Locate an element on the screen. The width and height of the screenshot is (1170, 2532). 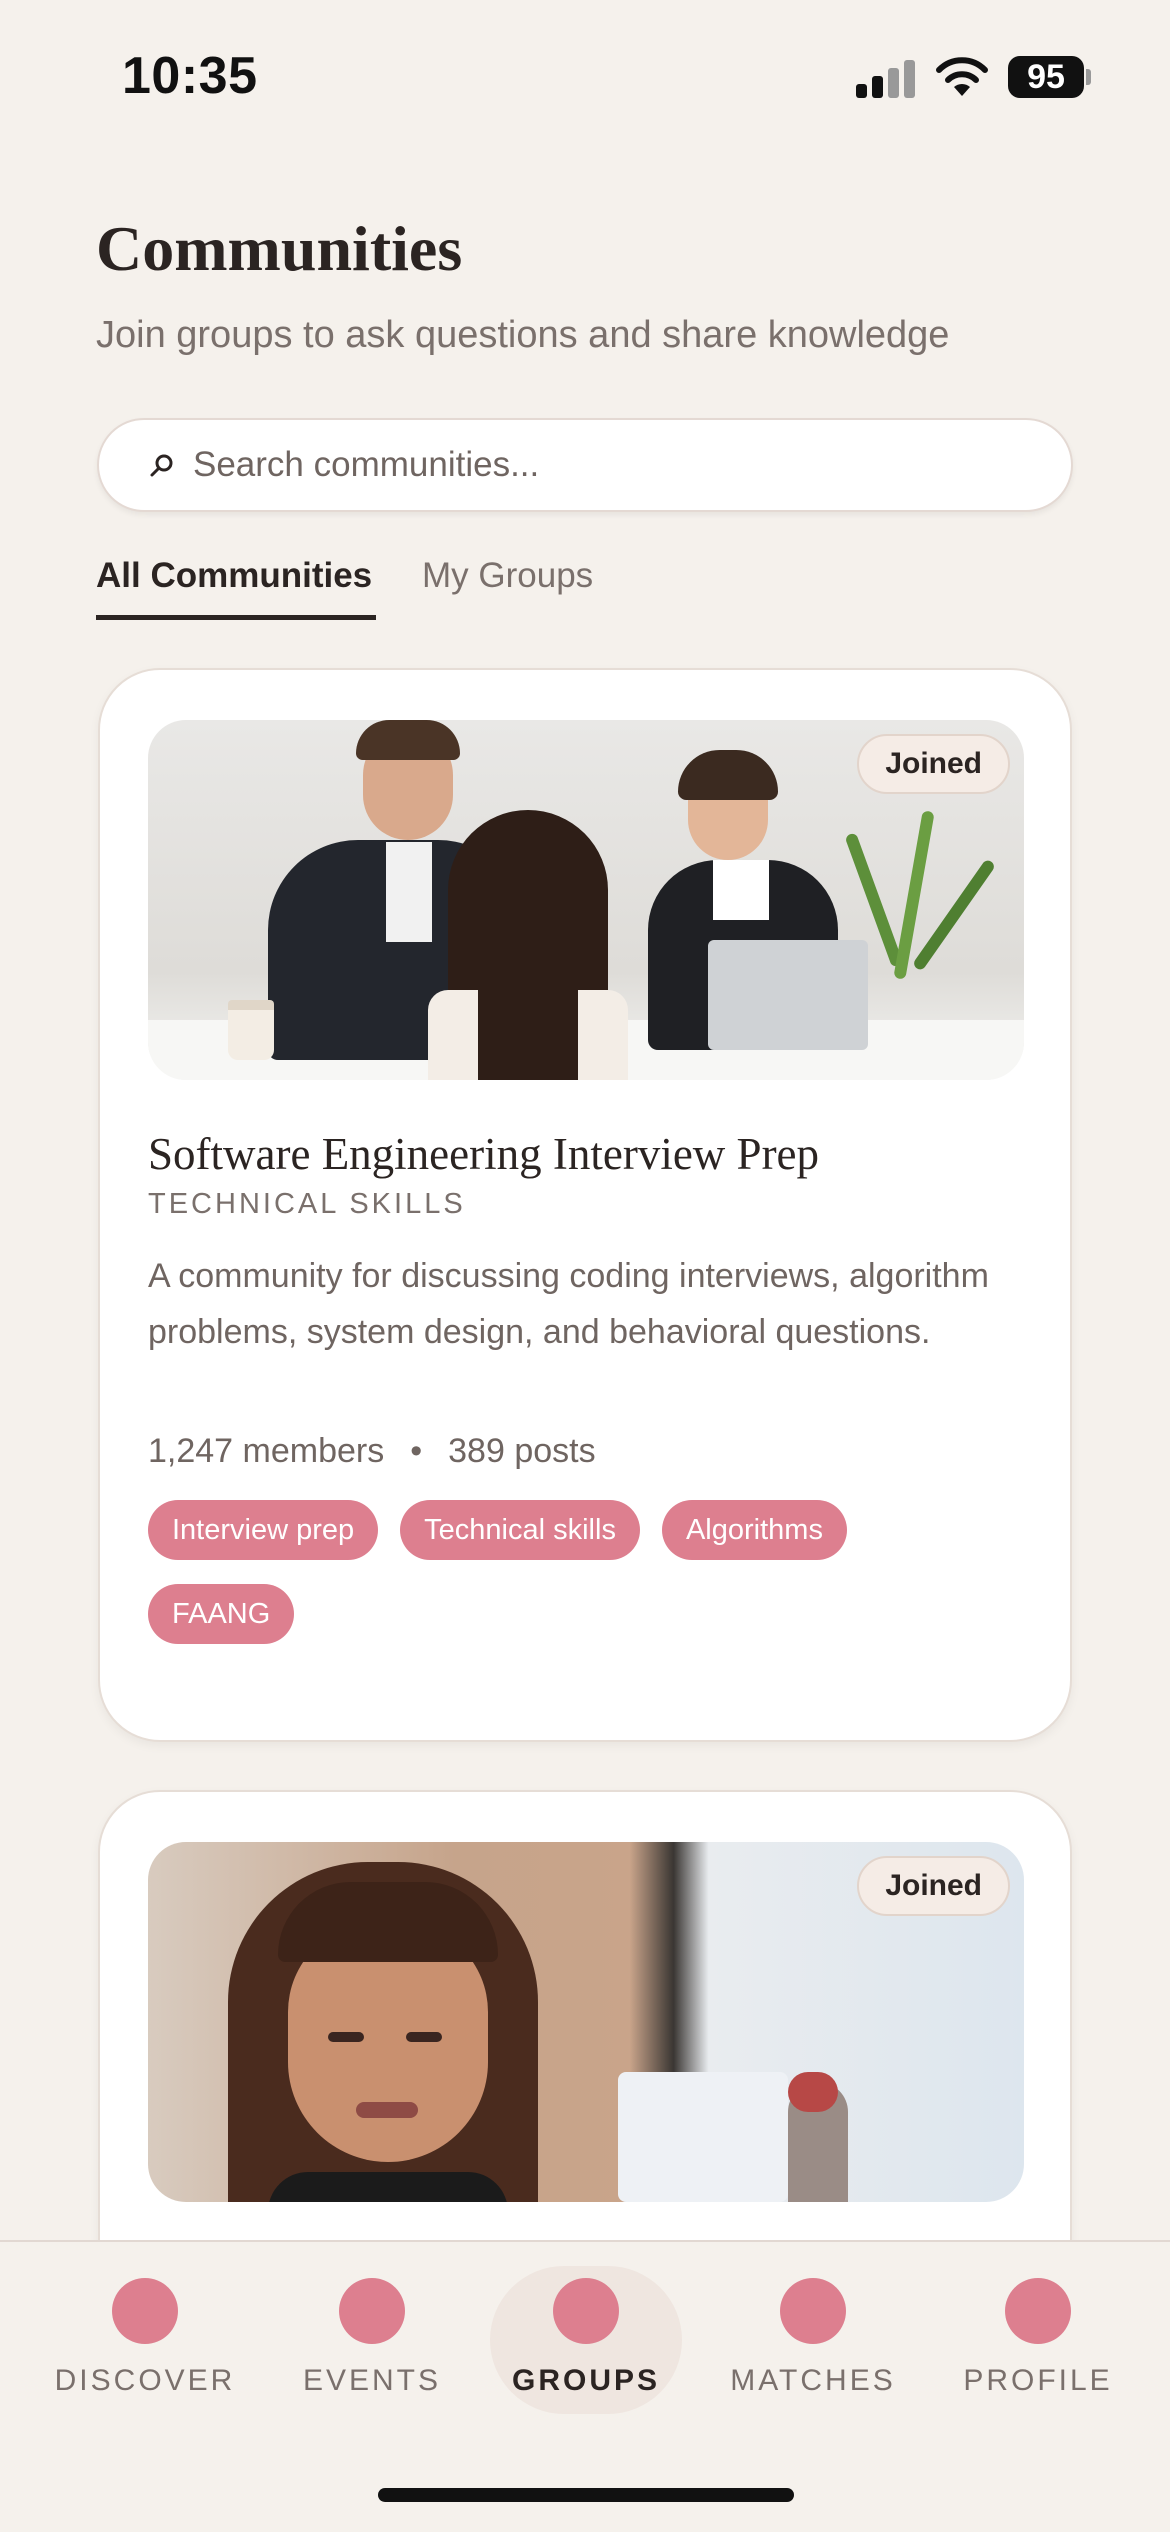
tag-interview-prep: Interview prep is located at coordinates (263, 1530).